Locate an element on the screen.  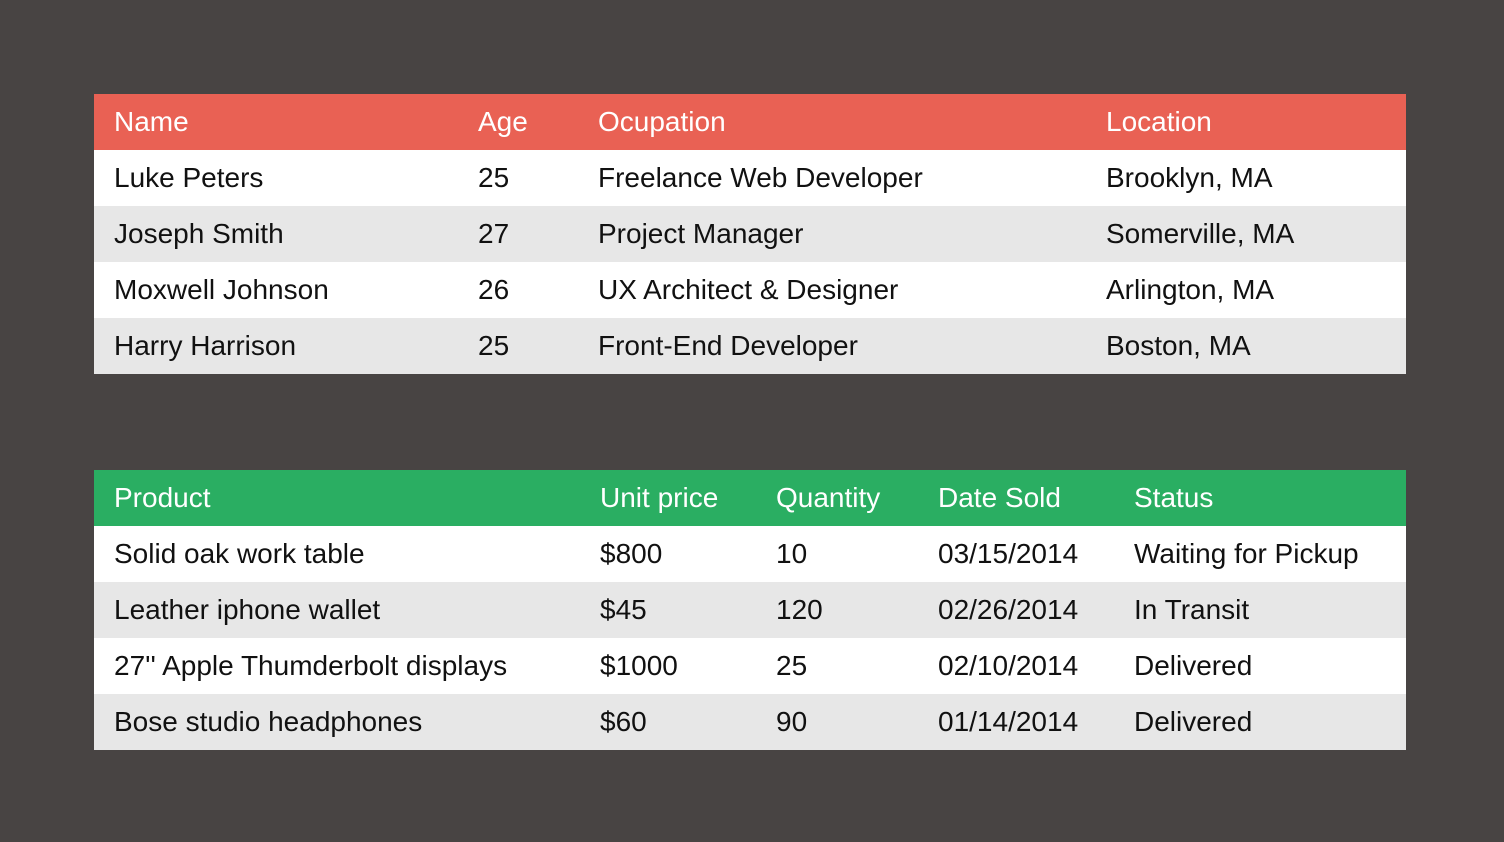
cell-location: Brooklyn, MA is located at coordinates (1189, 177).